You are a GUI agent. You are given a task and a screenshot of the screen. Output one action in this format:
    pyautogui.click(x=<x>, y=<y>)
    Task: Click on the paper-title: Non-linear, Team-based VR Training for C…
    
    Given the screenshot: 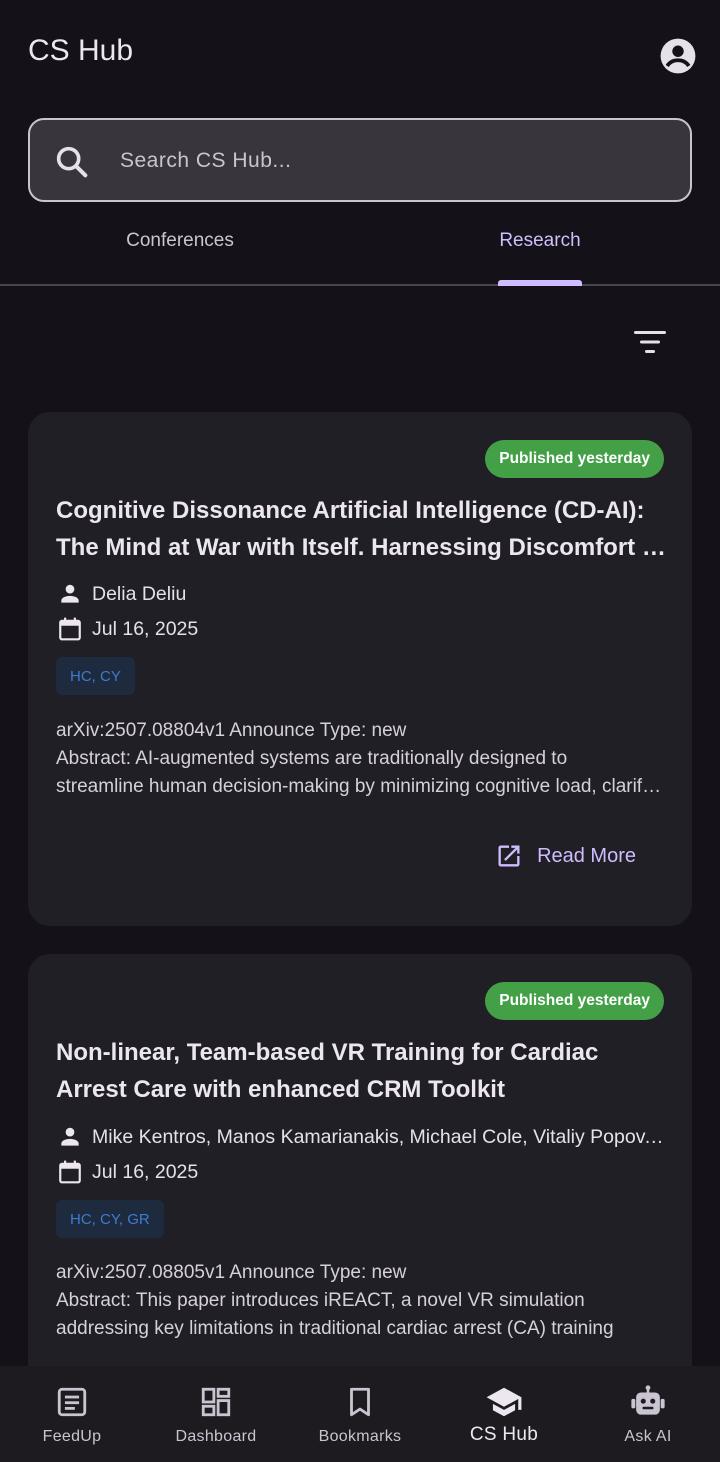 What is the action you would take?
    pyautogui.click(x=327, y=1071)
    